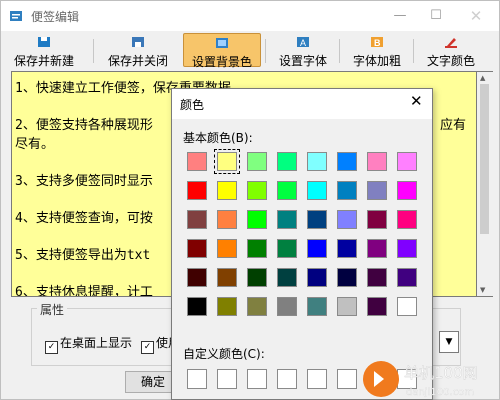 The height and width of the screenshot is (400, 500). Describe the element at coordinates (222, 43) in the screenshot. I see `background-color-icon` at that location.